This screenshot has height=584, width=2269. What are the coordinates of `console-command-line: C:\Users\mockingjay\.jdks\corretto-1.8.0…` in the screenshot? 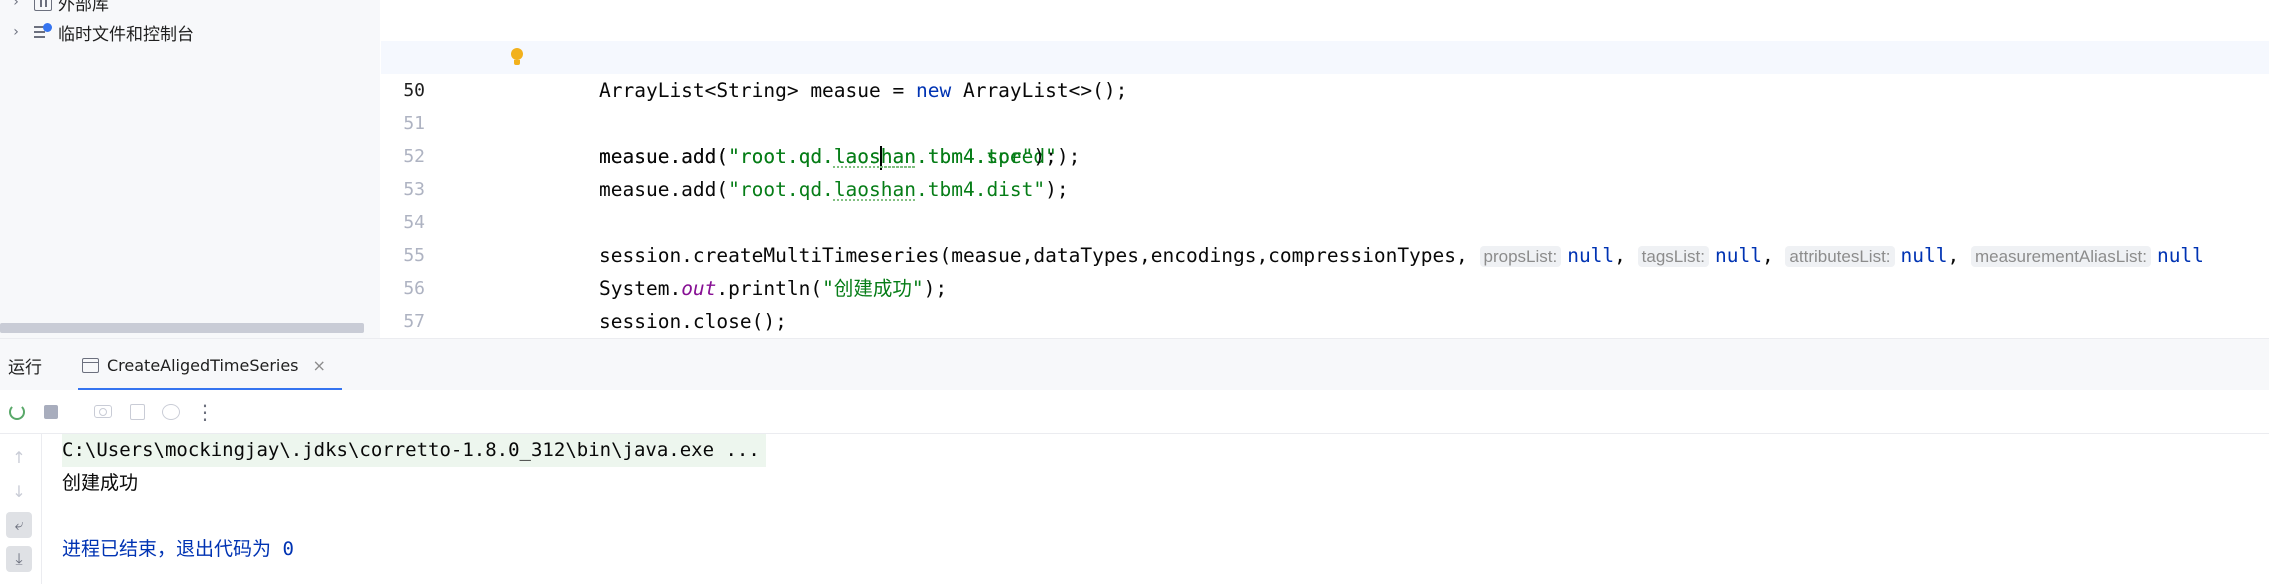 It's located at (414, 450).